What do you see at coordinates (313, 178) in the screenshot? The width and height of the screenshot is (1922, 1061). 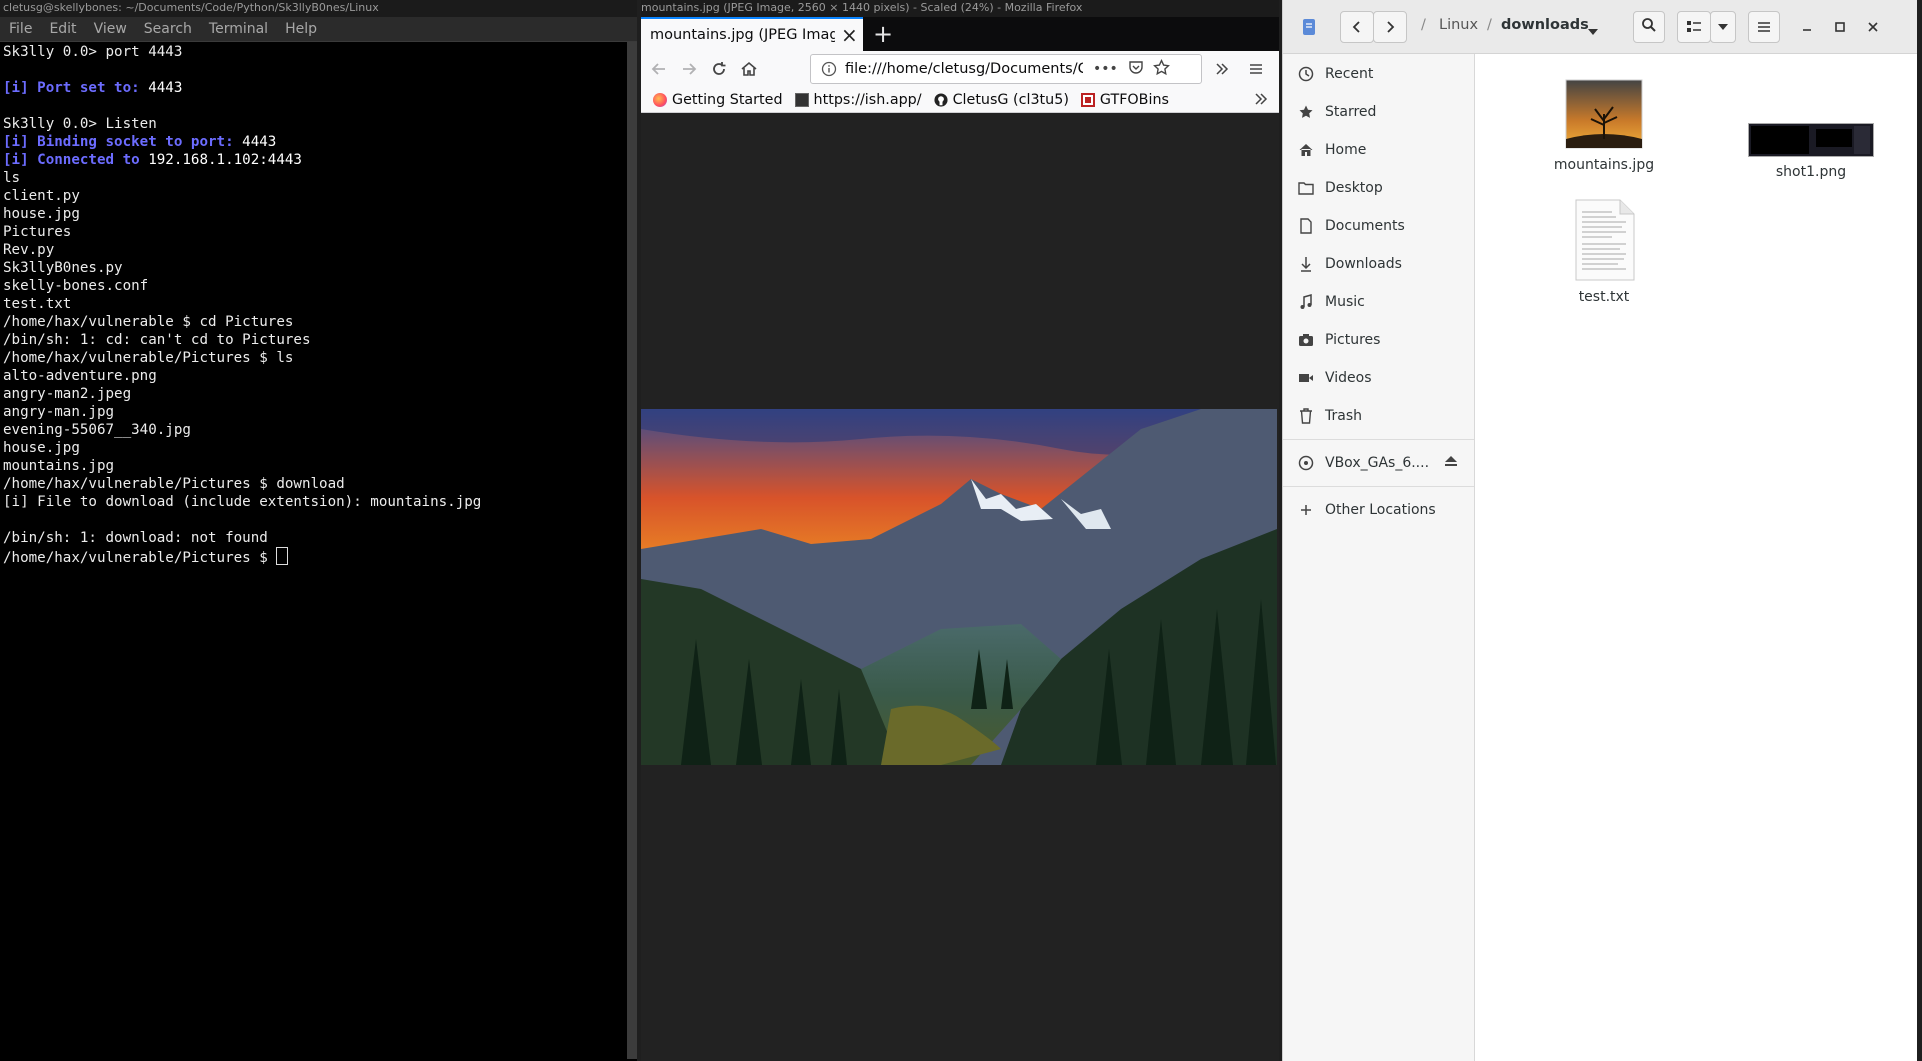 I see `terminal-line: ls` at bounding box center [313, 178].